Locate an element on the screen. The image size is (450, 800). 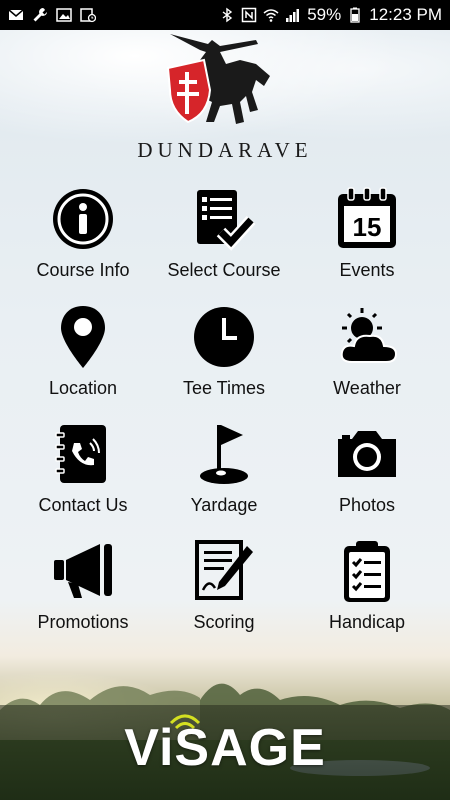
mail-icon is located at coordinates (16, 15).